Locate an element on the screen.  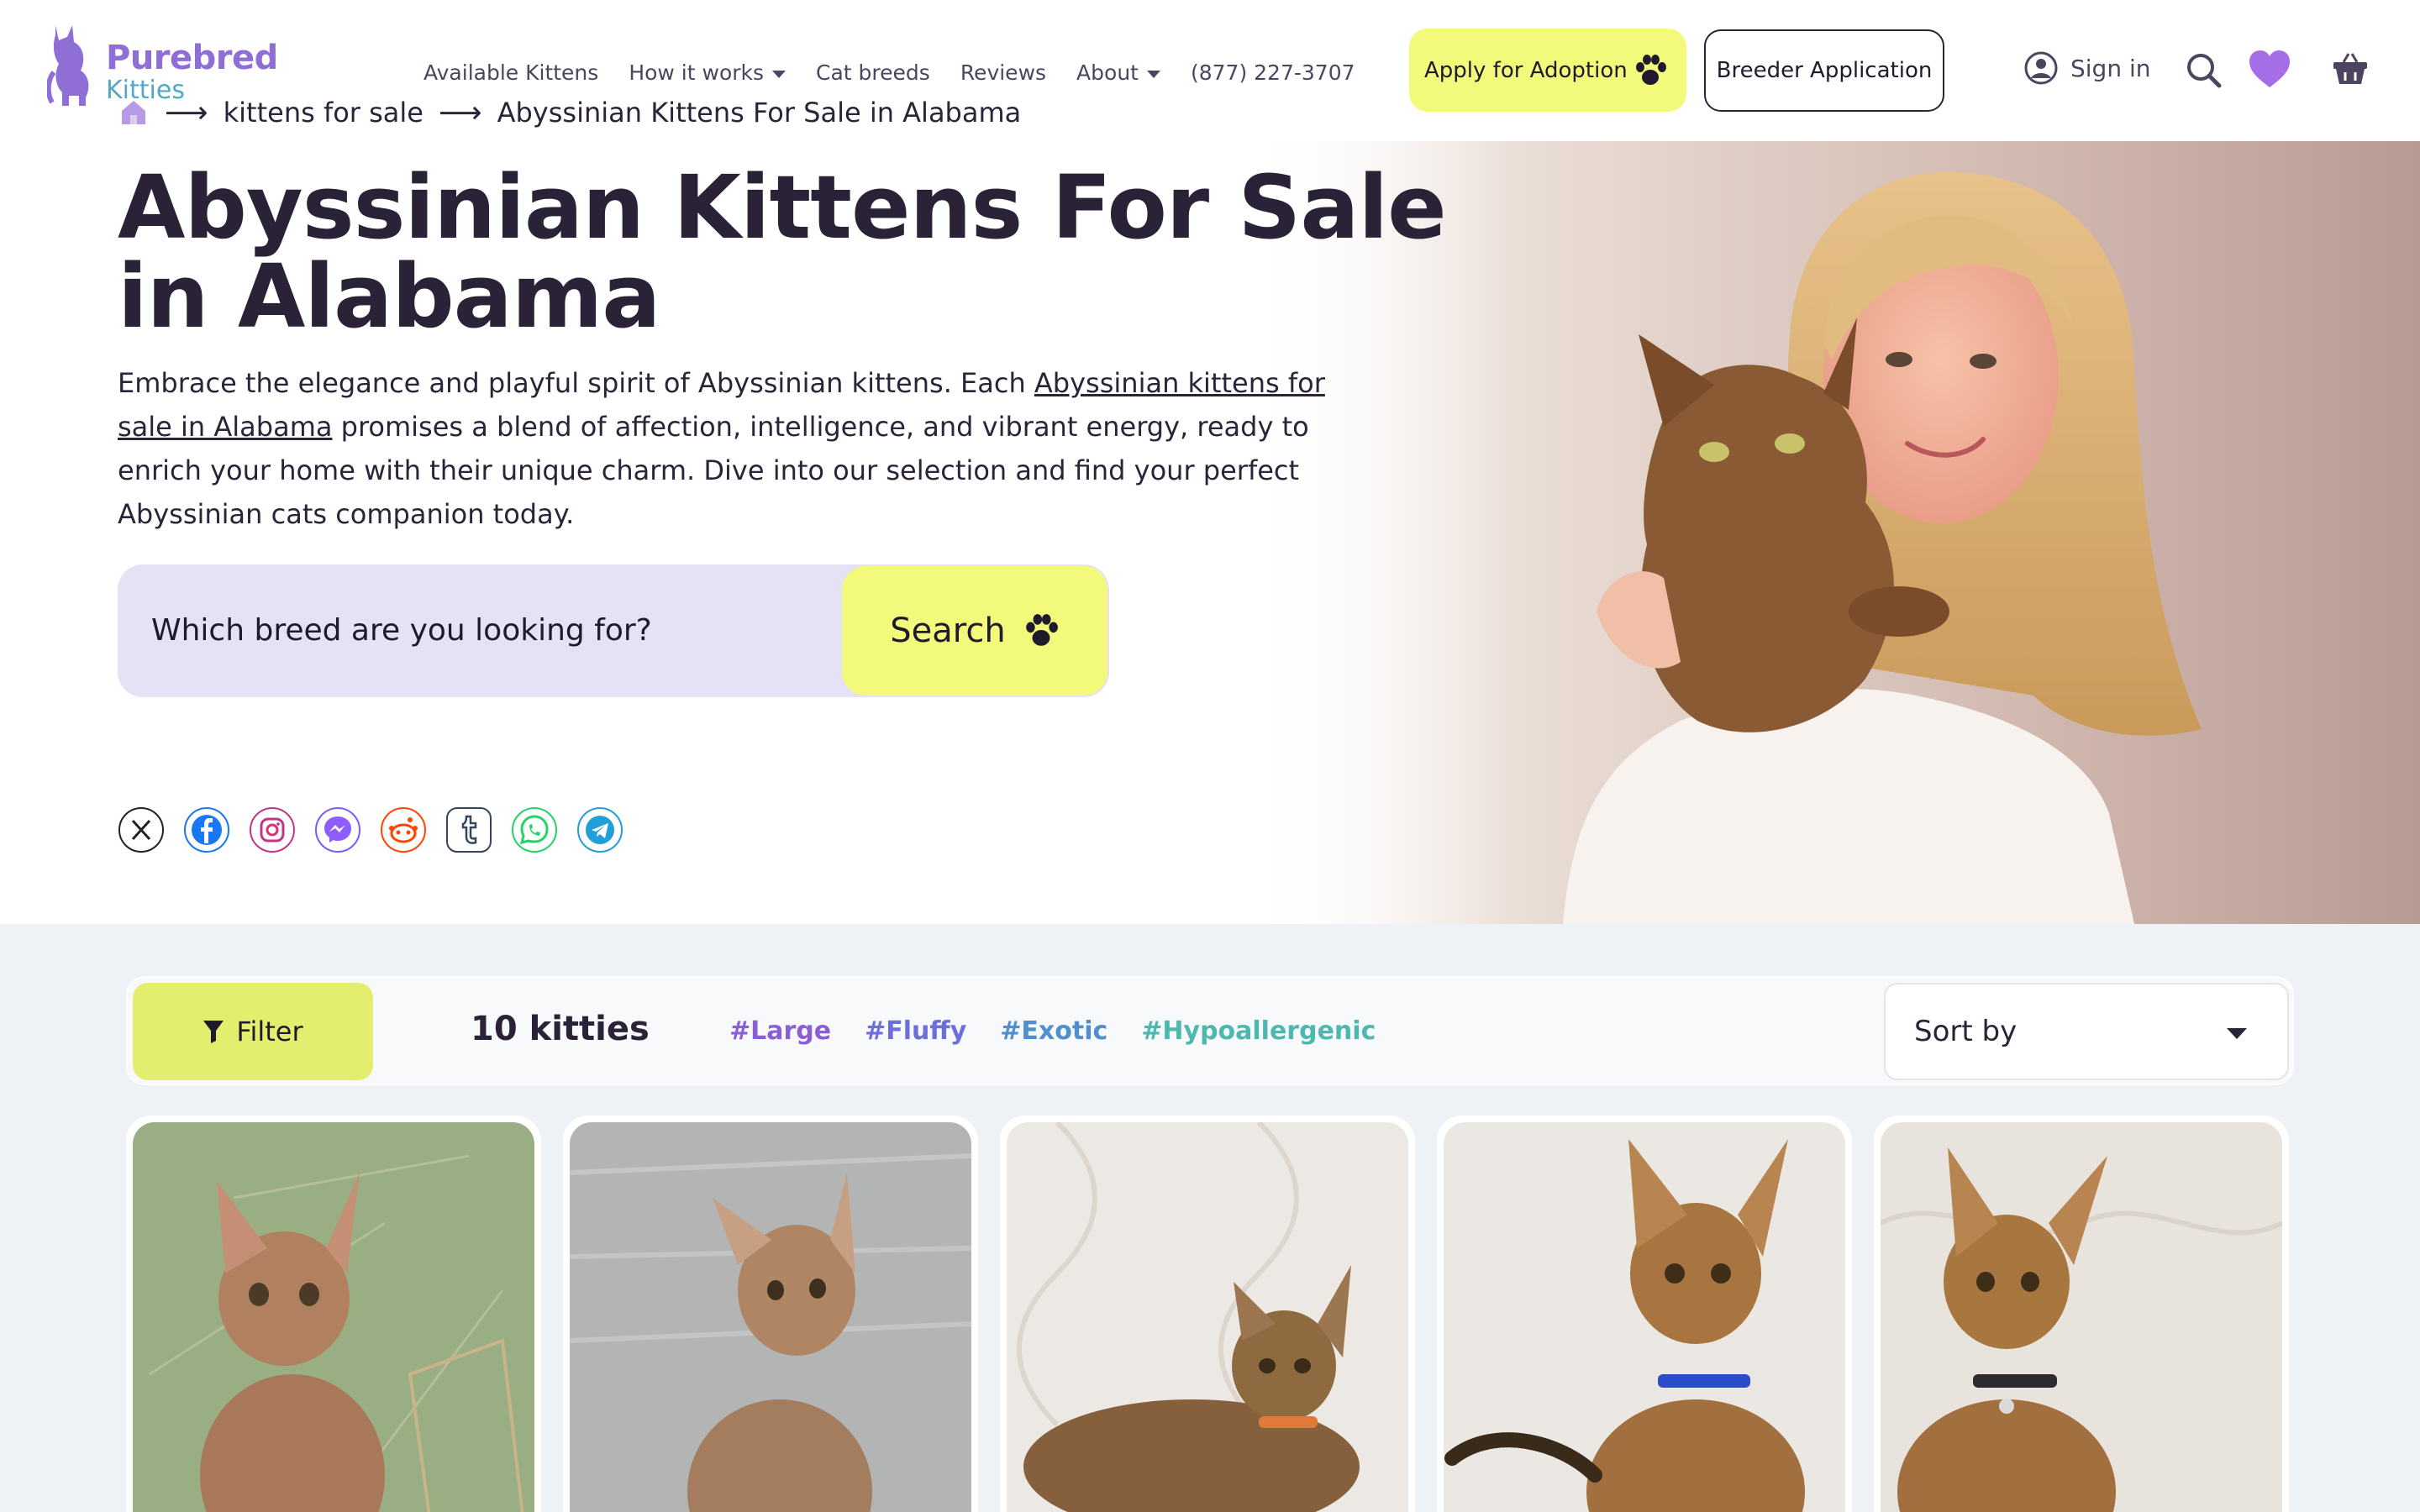
nav-item-label: Available Kittens is located at coordinates (511, 72).